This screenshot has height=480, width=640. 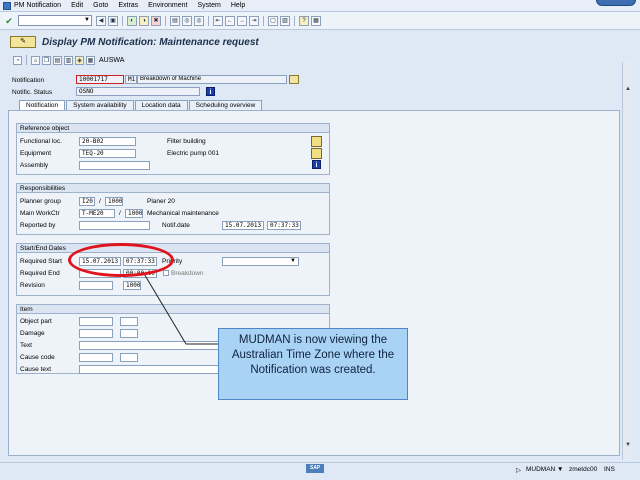 What do you see at coordinates (609, 469) in the screenshot?
I see `status-mode: INS` at bounding box center [609, 469].